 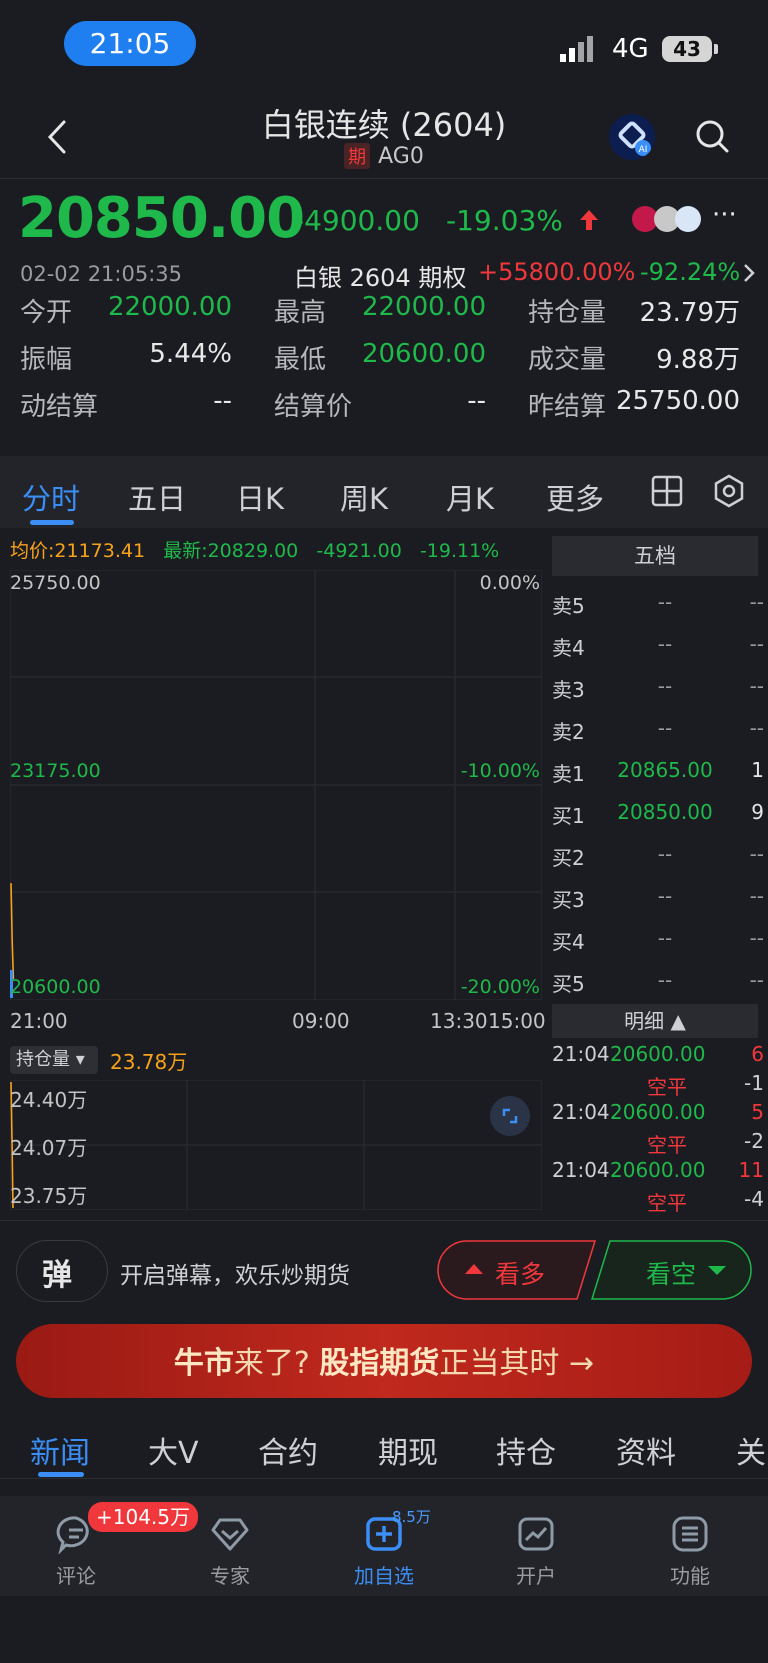 What do you see at coordinates (536, 1534) in the screenshot?
I see `chart-trend-icon` at bounding box center [536, 1534].